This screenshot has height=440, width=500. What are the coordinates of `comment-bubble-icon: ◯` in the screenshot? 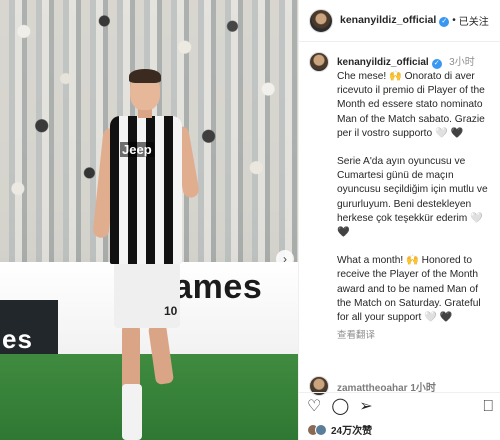 It's located at (340, 406).